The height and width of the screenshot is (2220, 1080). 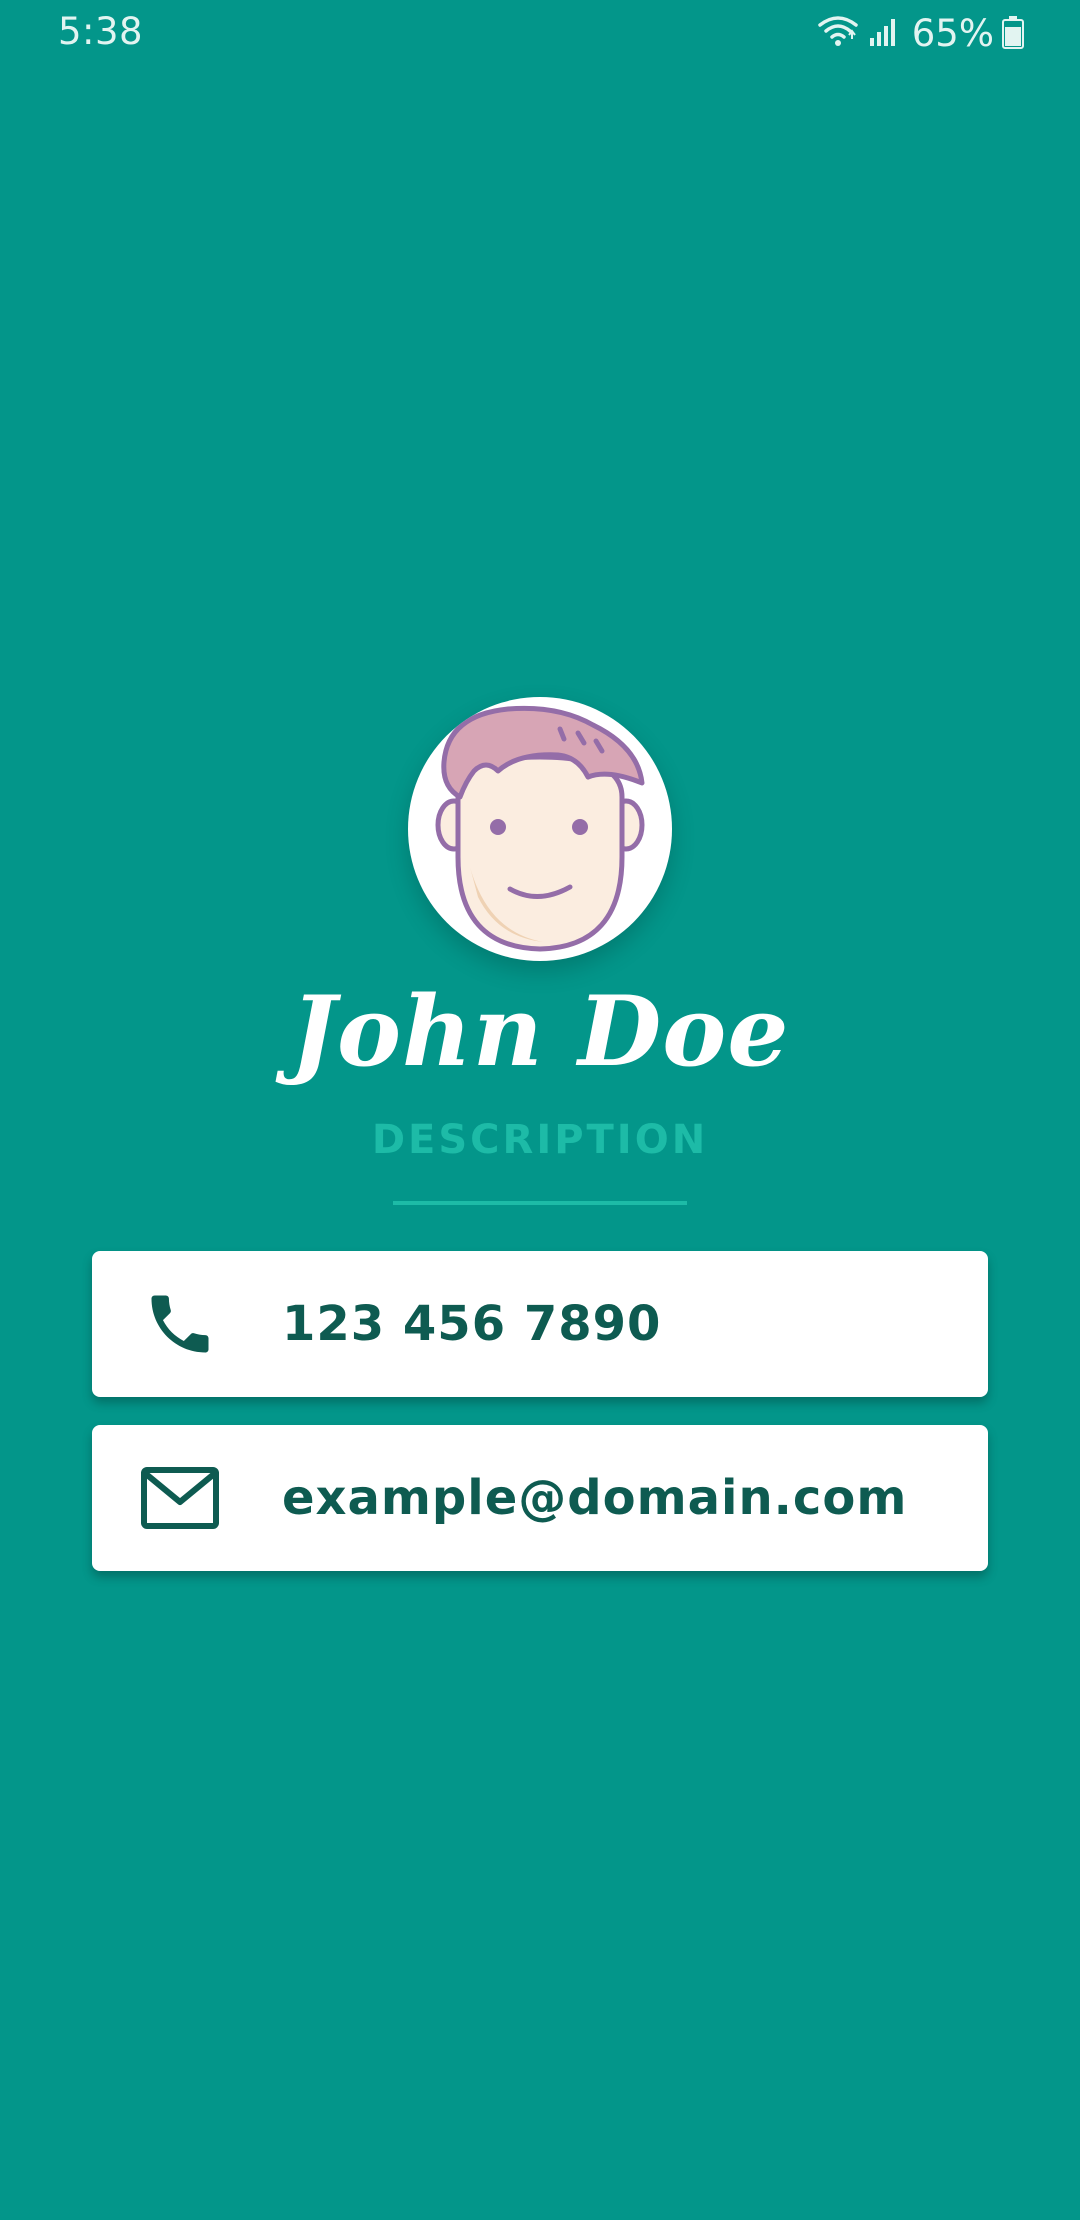 What do you see at coordinates (540, 1140) in the screenshot?
I see `profile-description: DESCRIPTION` at bounding box center [540, 1140].